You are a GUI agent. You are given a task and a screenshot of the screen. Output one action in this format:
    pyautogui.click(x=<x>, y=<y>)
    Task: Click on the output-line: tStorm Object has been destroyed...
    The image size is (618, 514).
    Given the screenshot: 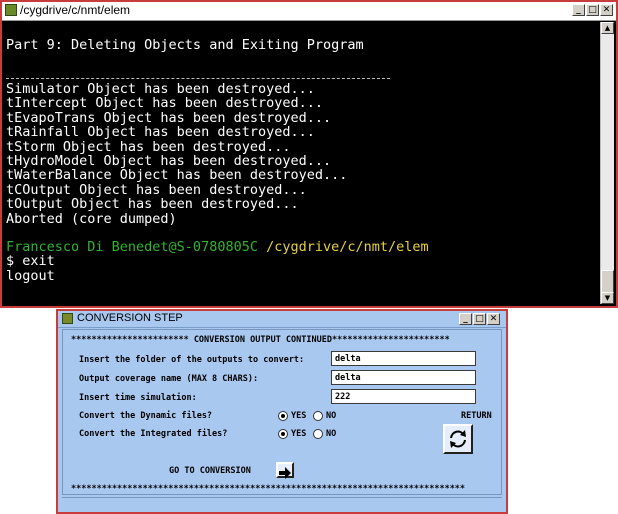 What is the action you would take?
    pyautogui.click(x=148, y=146)
    